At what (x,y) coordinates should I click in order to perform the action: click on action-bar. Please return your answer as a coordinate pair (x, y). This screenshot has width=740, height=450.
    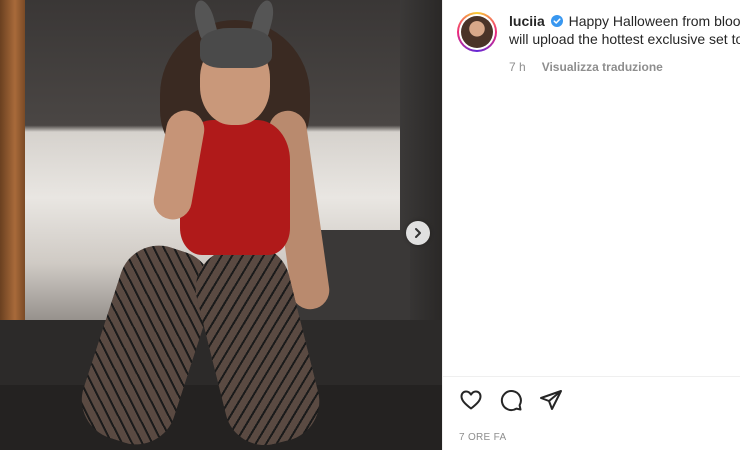
    Looking at the image, I should click on (511, 400).